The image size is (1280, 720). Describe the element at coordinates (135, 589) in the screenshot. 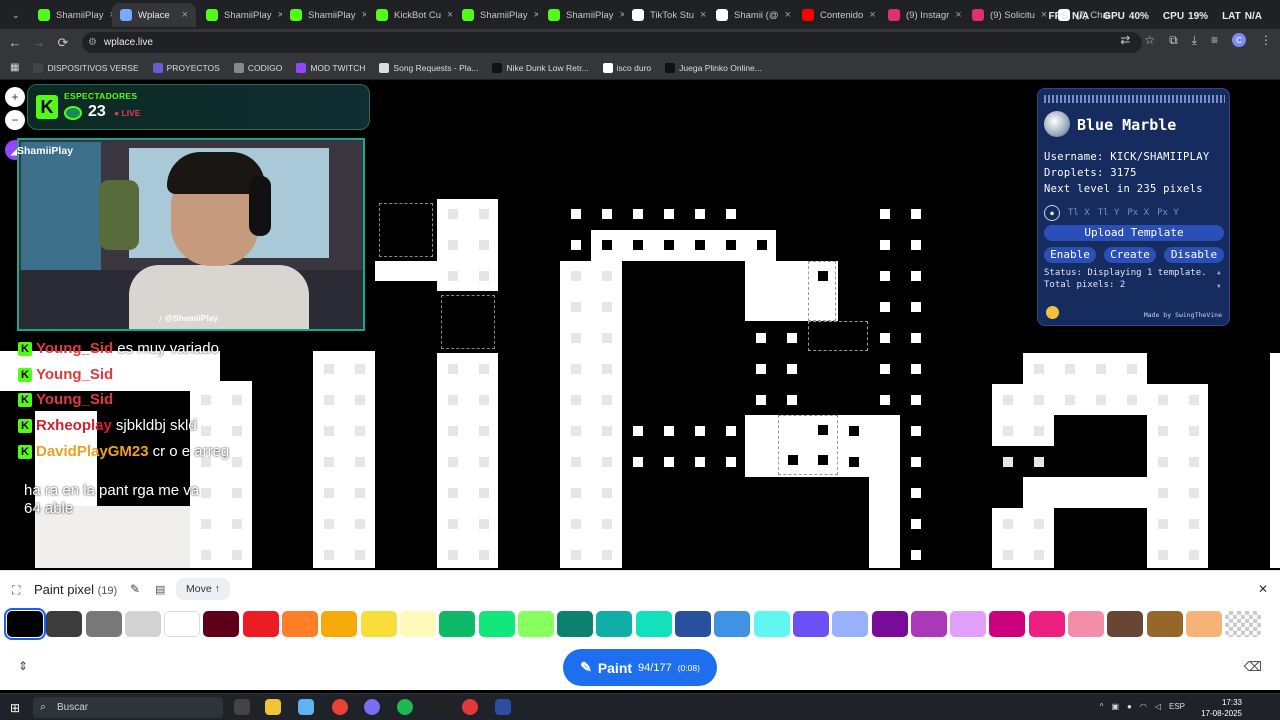

I see `pencil-icon: ✎` at that location.